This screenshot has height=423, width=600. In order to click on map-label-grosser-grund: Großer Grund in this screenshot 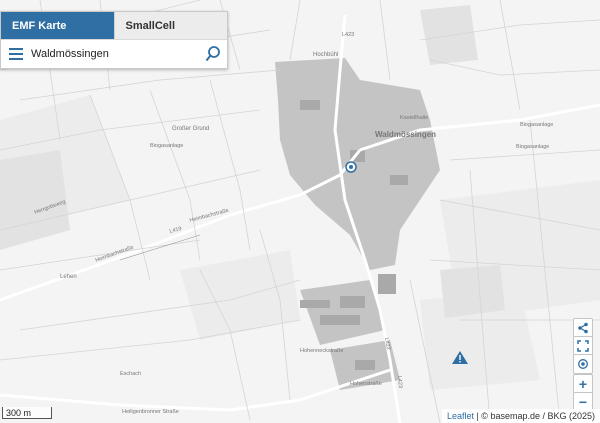, I will do `click(190, 129)`.